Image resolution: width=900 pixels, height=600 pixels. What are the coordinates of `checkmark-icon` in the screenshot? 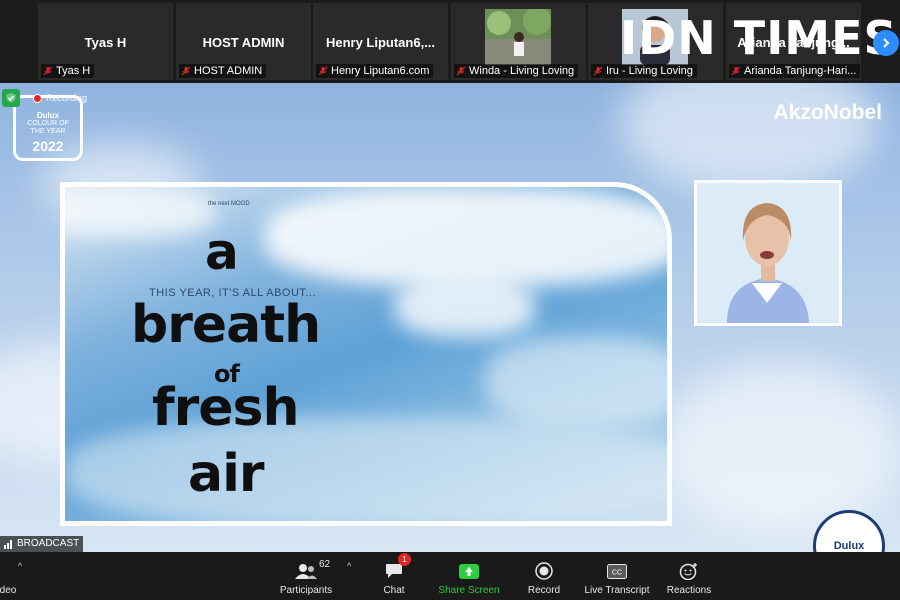 It's located at (11, 98).